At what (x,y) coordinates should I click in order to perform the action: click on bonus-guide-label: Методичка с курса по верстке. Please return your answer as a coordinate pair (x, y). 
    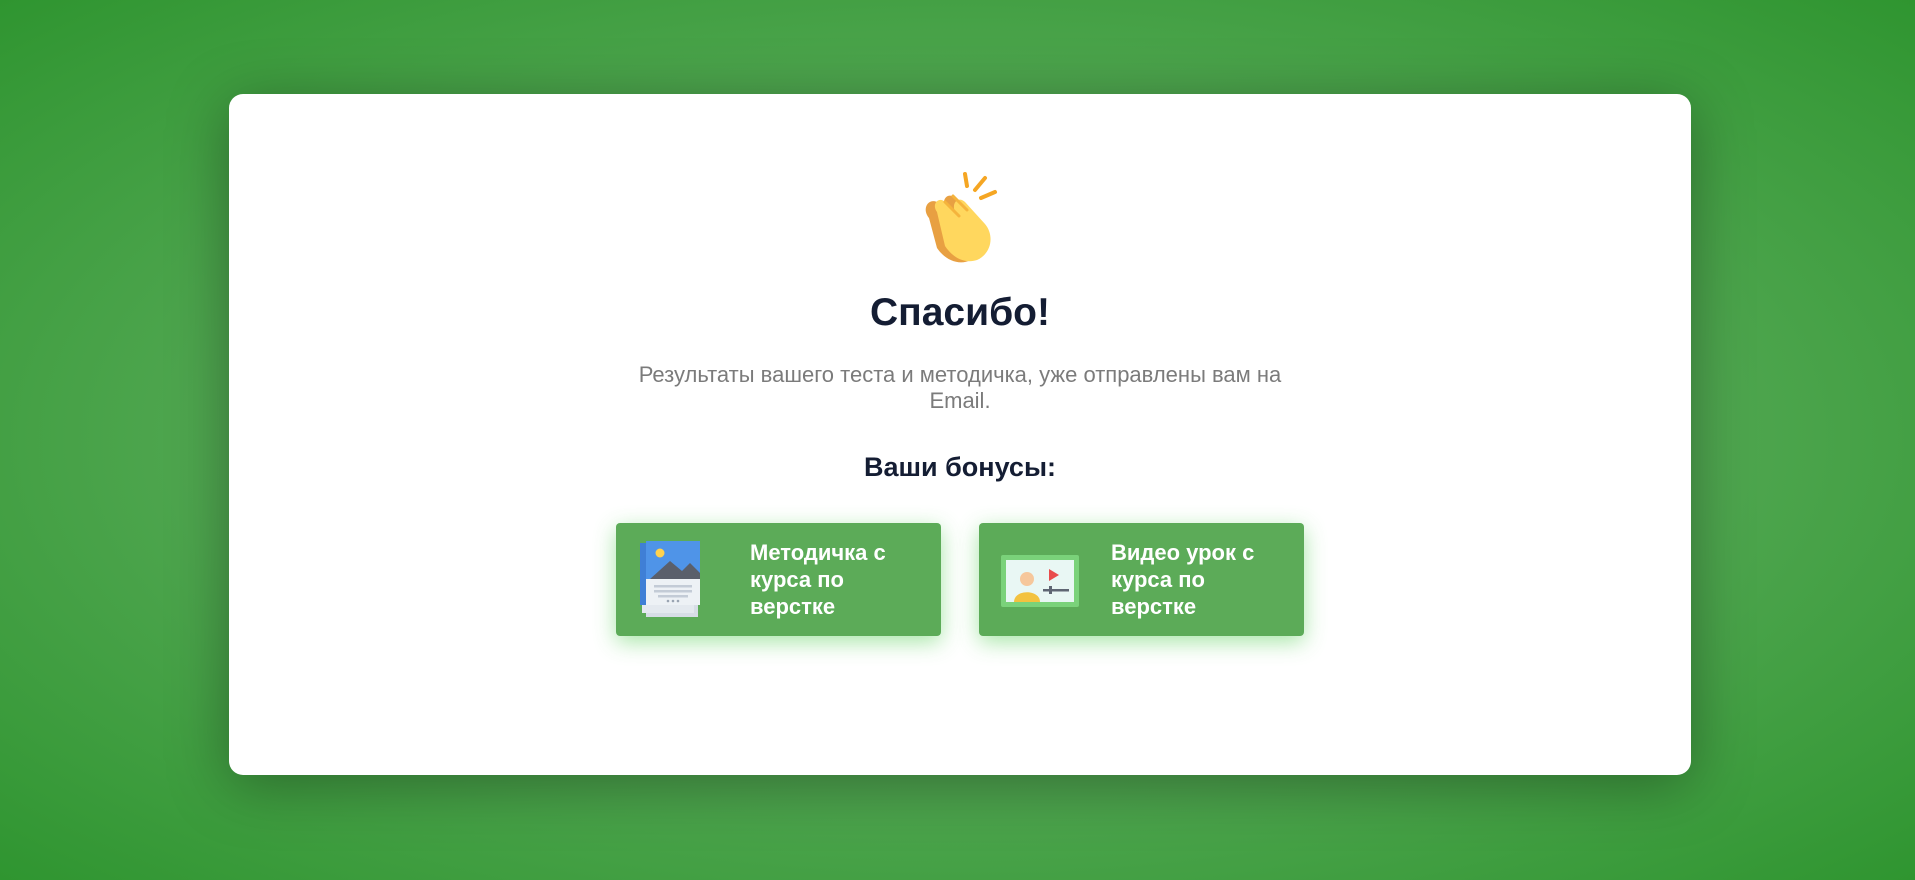
    Looking at the image, I should click on (818, 579).